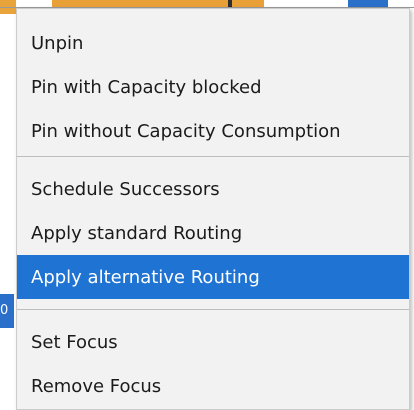  What do you see at coordinates (125, 189) in the screenshot?
I see `menu-item-label: Schedule Successors` at bounding box center [125, 189].